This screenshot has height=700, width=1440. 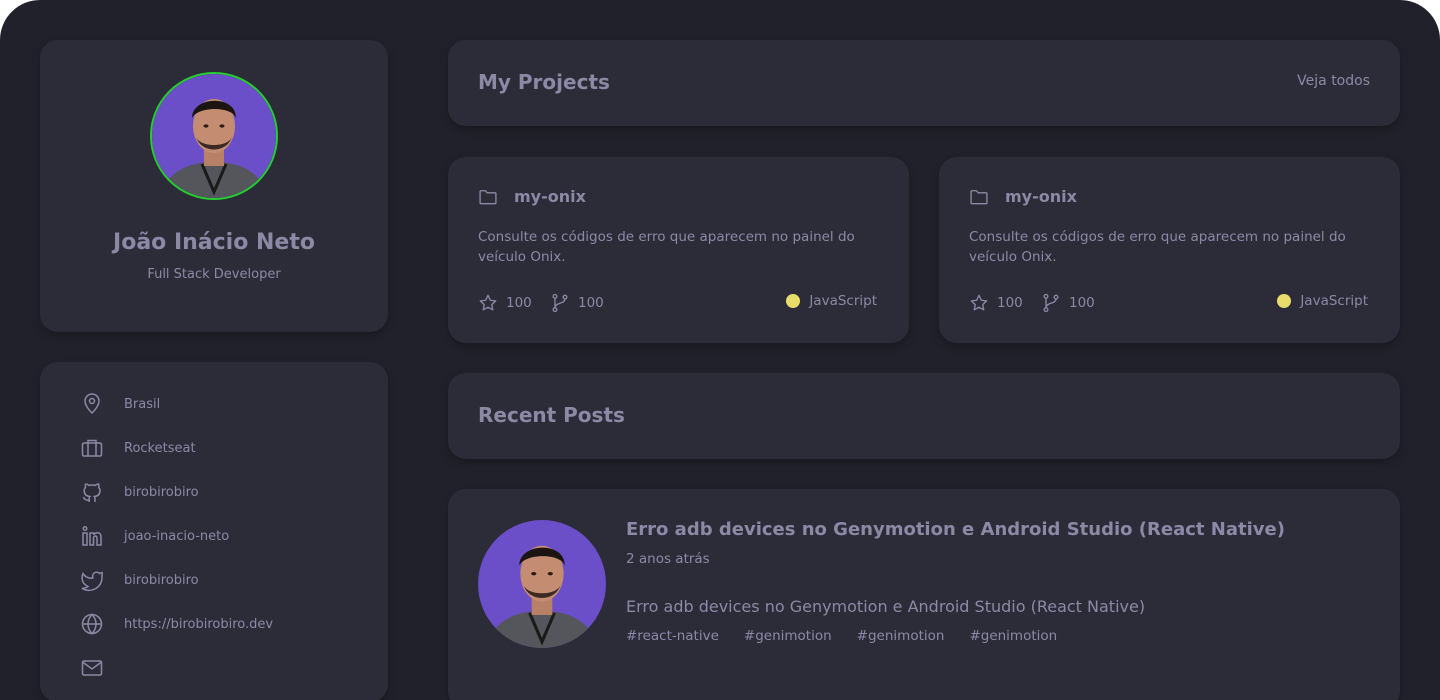 I want to click on post-tag: #react-native, so click(x=672, y=636).